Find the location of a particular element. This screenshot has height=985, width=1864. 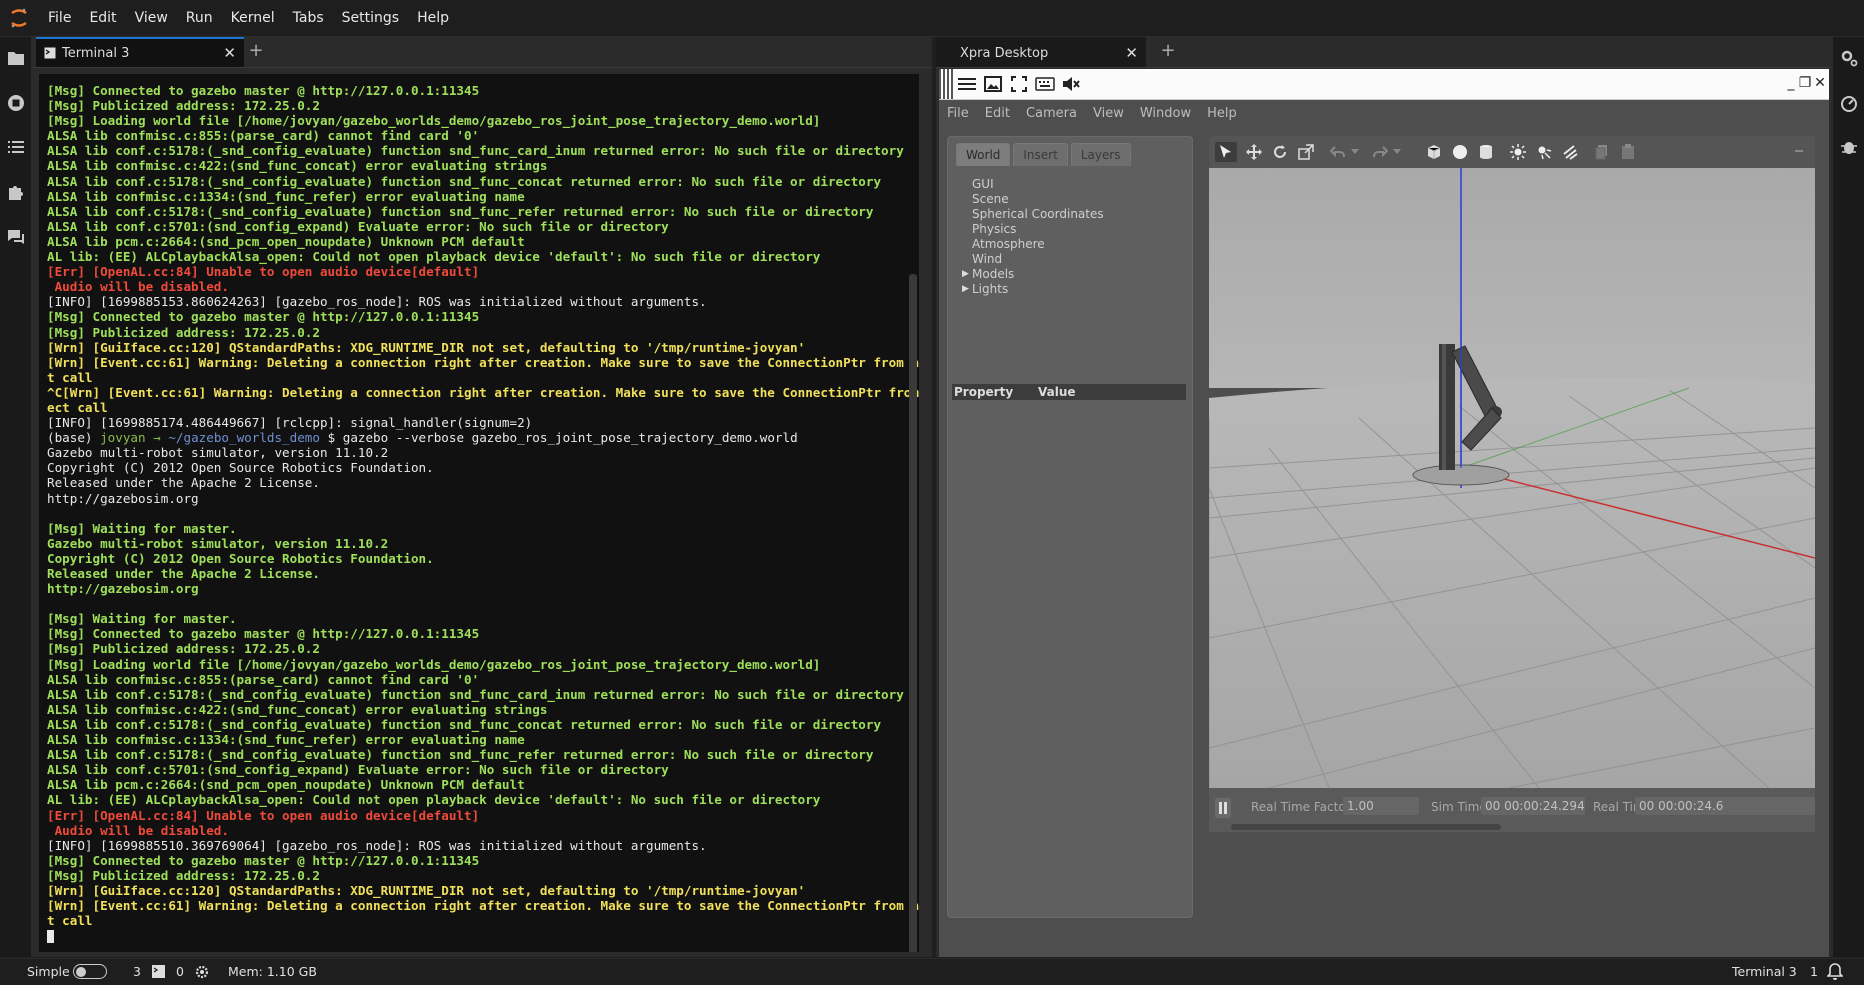

copy-icon is located at coordinates (1602, 152).